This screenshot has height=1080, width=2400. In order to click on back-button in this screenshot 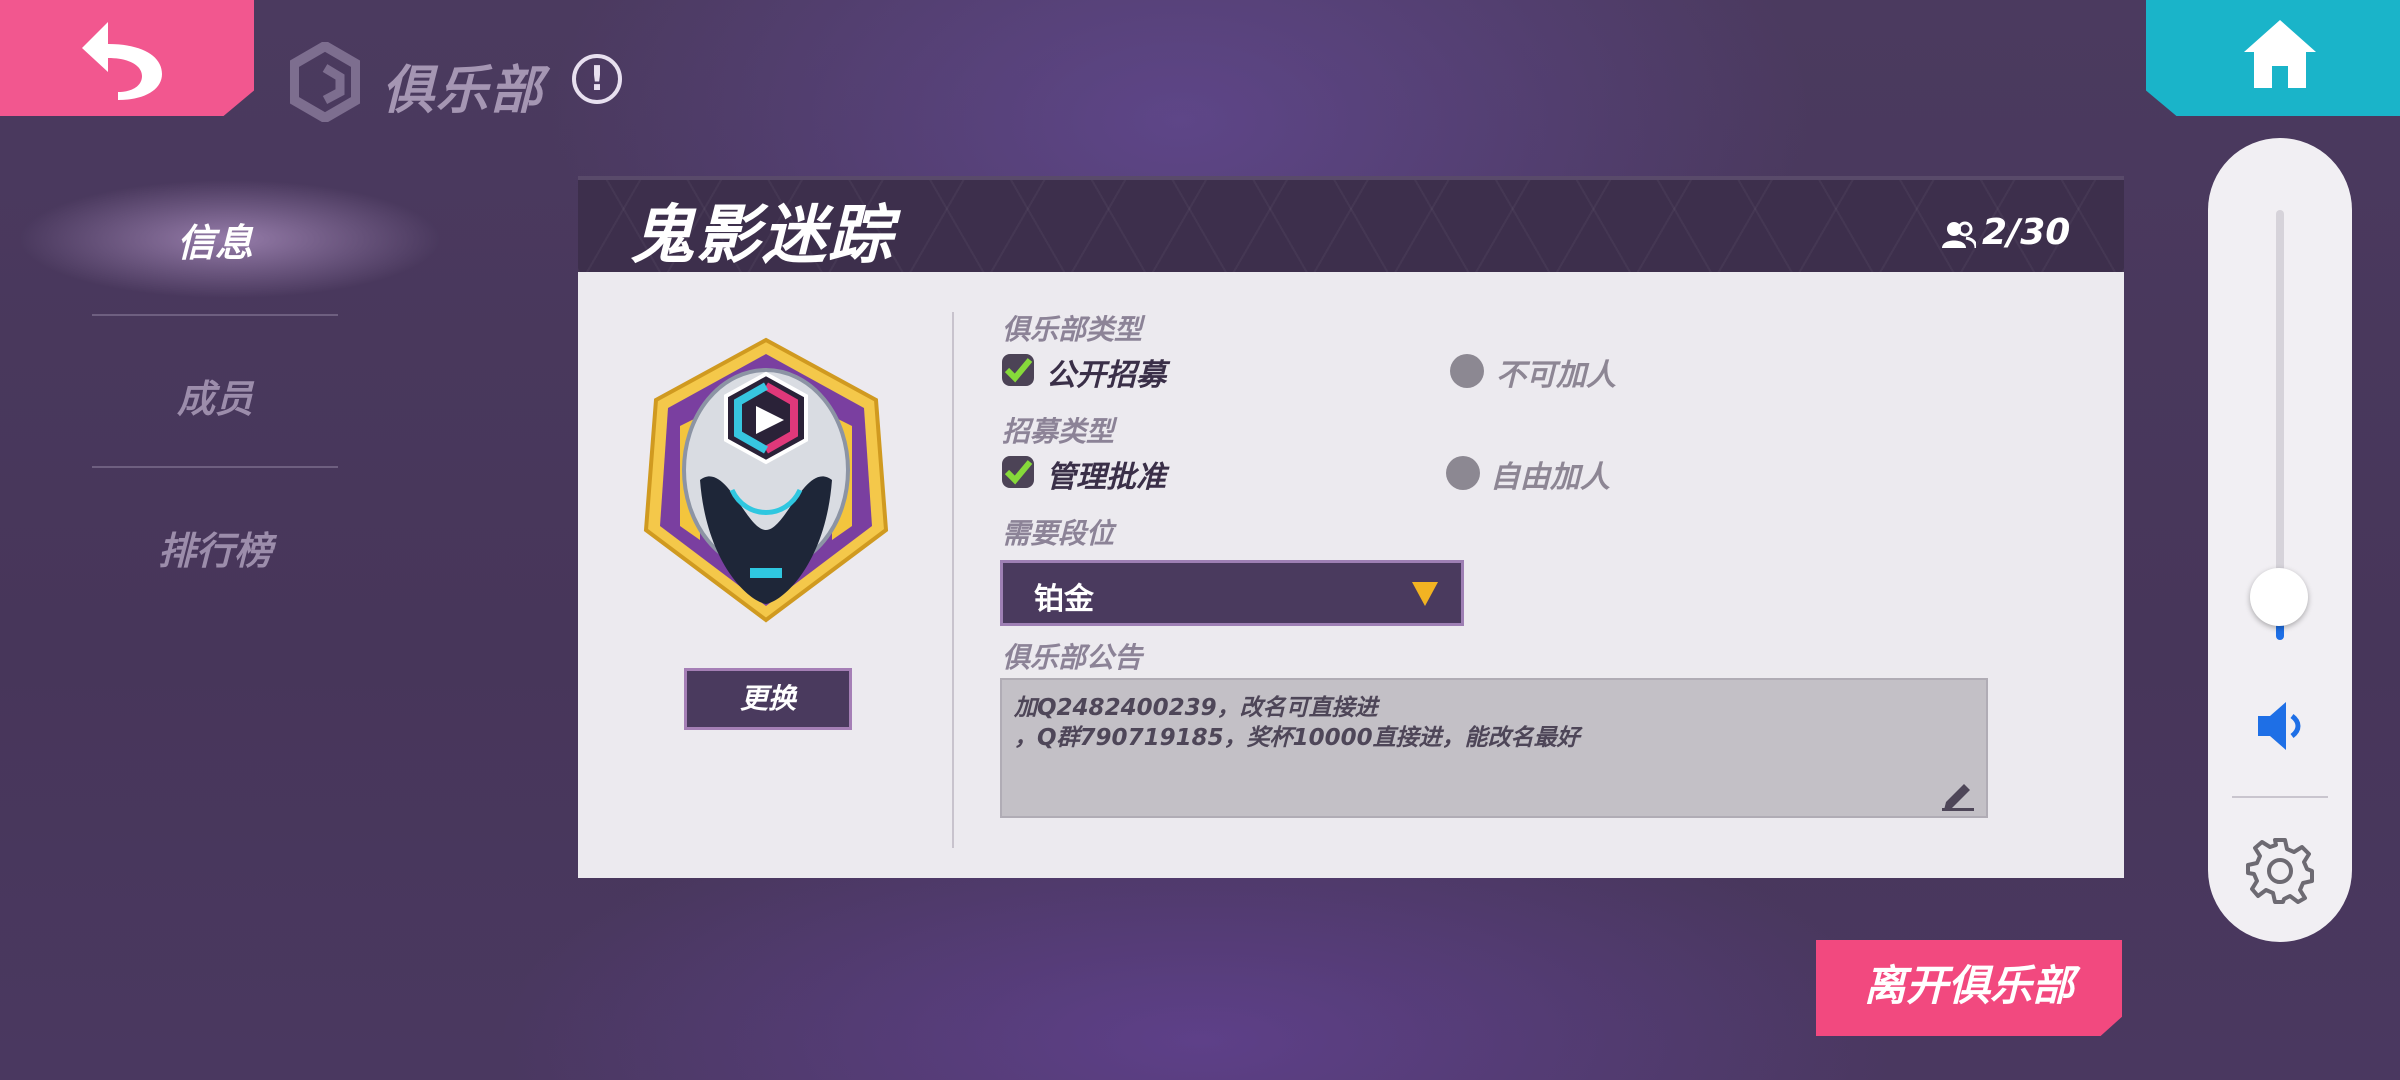, I will do `click(127, 58)`.